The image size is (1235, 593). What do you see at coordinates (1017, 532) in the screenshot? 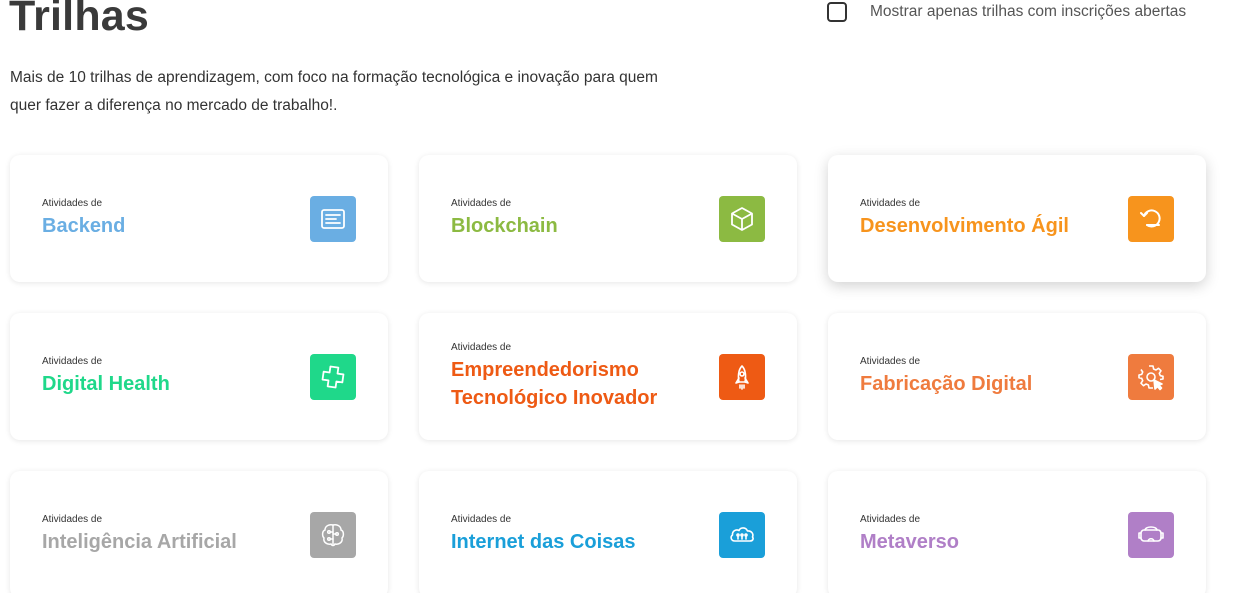
I see `track-card-metaverso: Atividades de Metaverso` at bounding box center [1017, 532].